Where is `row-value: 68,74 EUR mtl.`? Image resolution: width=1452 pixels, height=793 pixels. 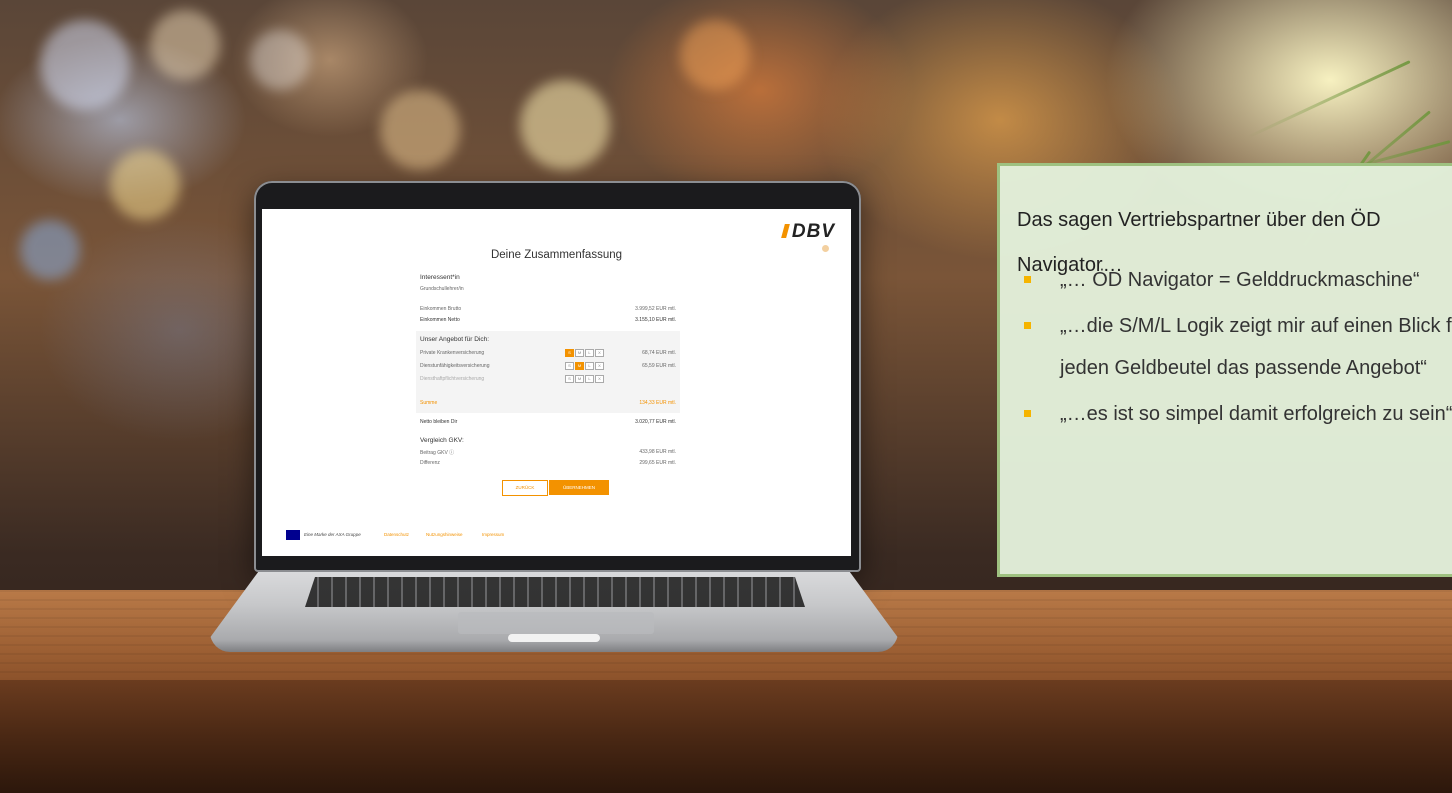 row-value: 68,74 EUR mtl. is located at coordinates (659, 353).